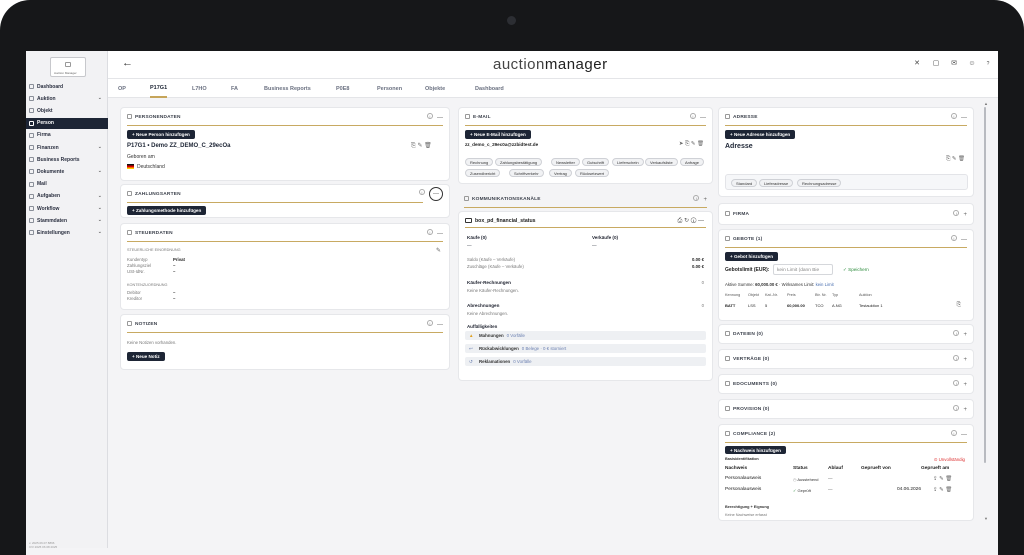  Describe the element at coordinates (31, 123) in the screenshot. I see `menu-item-icon` at that location.